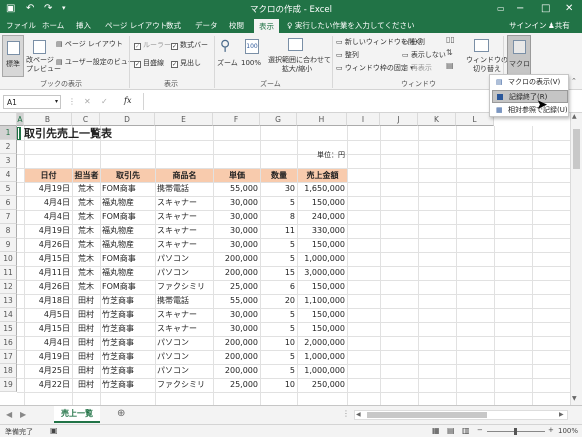 The width and height of the screenshot is (582, 437). What do you see at coordinates (184, 189) in the screenshot?
I see `table-cell: 携帯電話` at bounding box center [184, 189].